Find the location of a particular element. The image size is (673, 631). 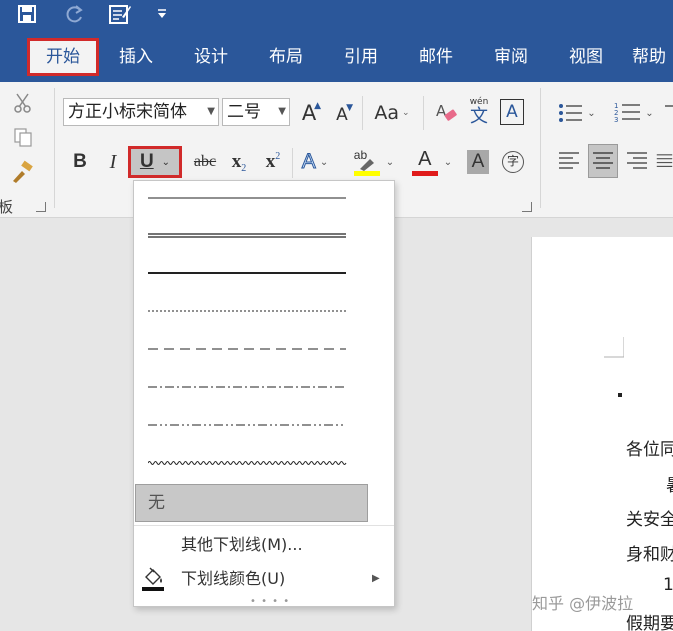

tab-home: 开始 is located at coordinates (63, 57).